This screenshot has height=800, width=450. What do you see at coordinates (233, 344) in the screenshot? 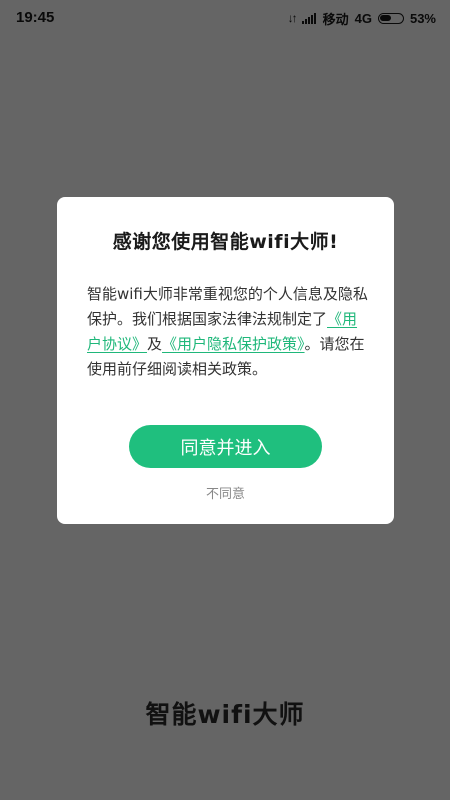
I see `privacy-policy-link: 《用户隐私保护政策》` at bounding box center [233, 344].